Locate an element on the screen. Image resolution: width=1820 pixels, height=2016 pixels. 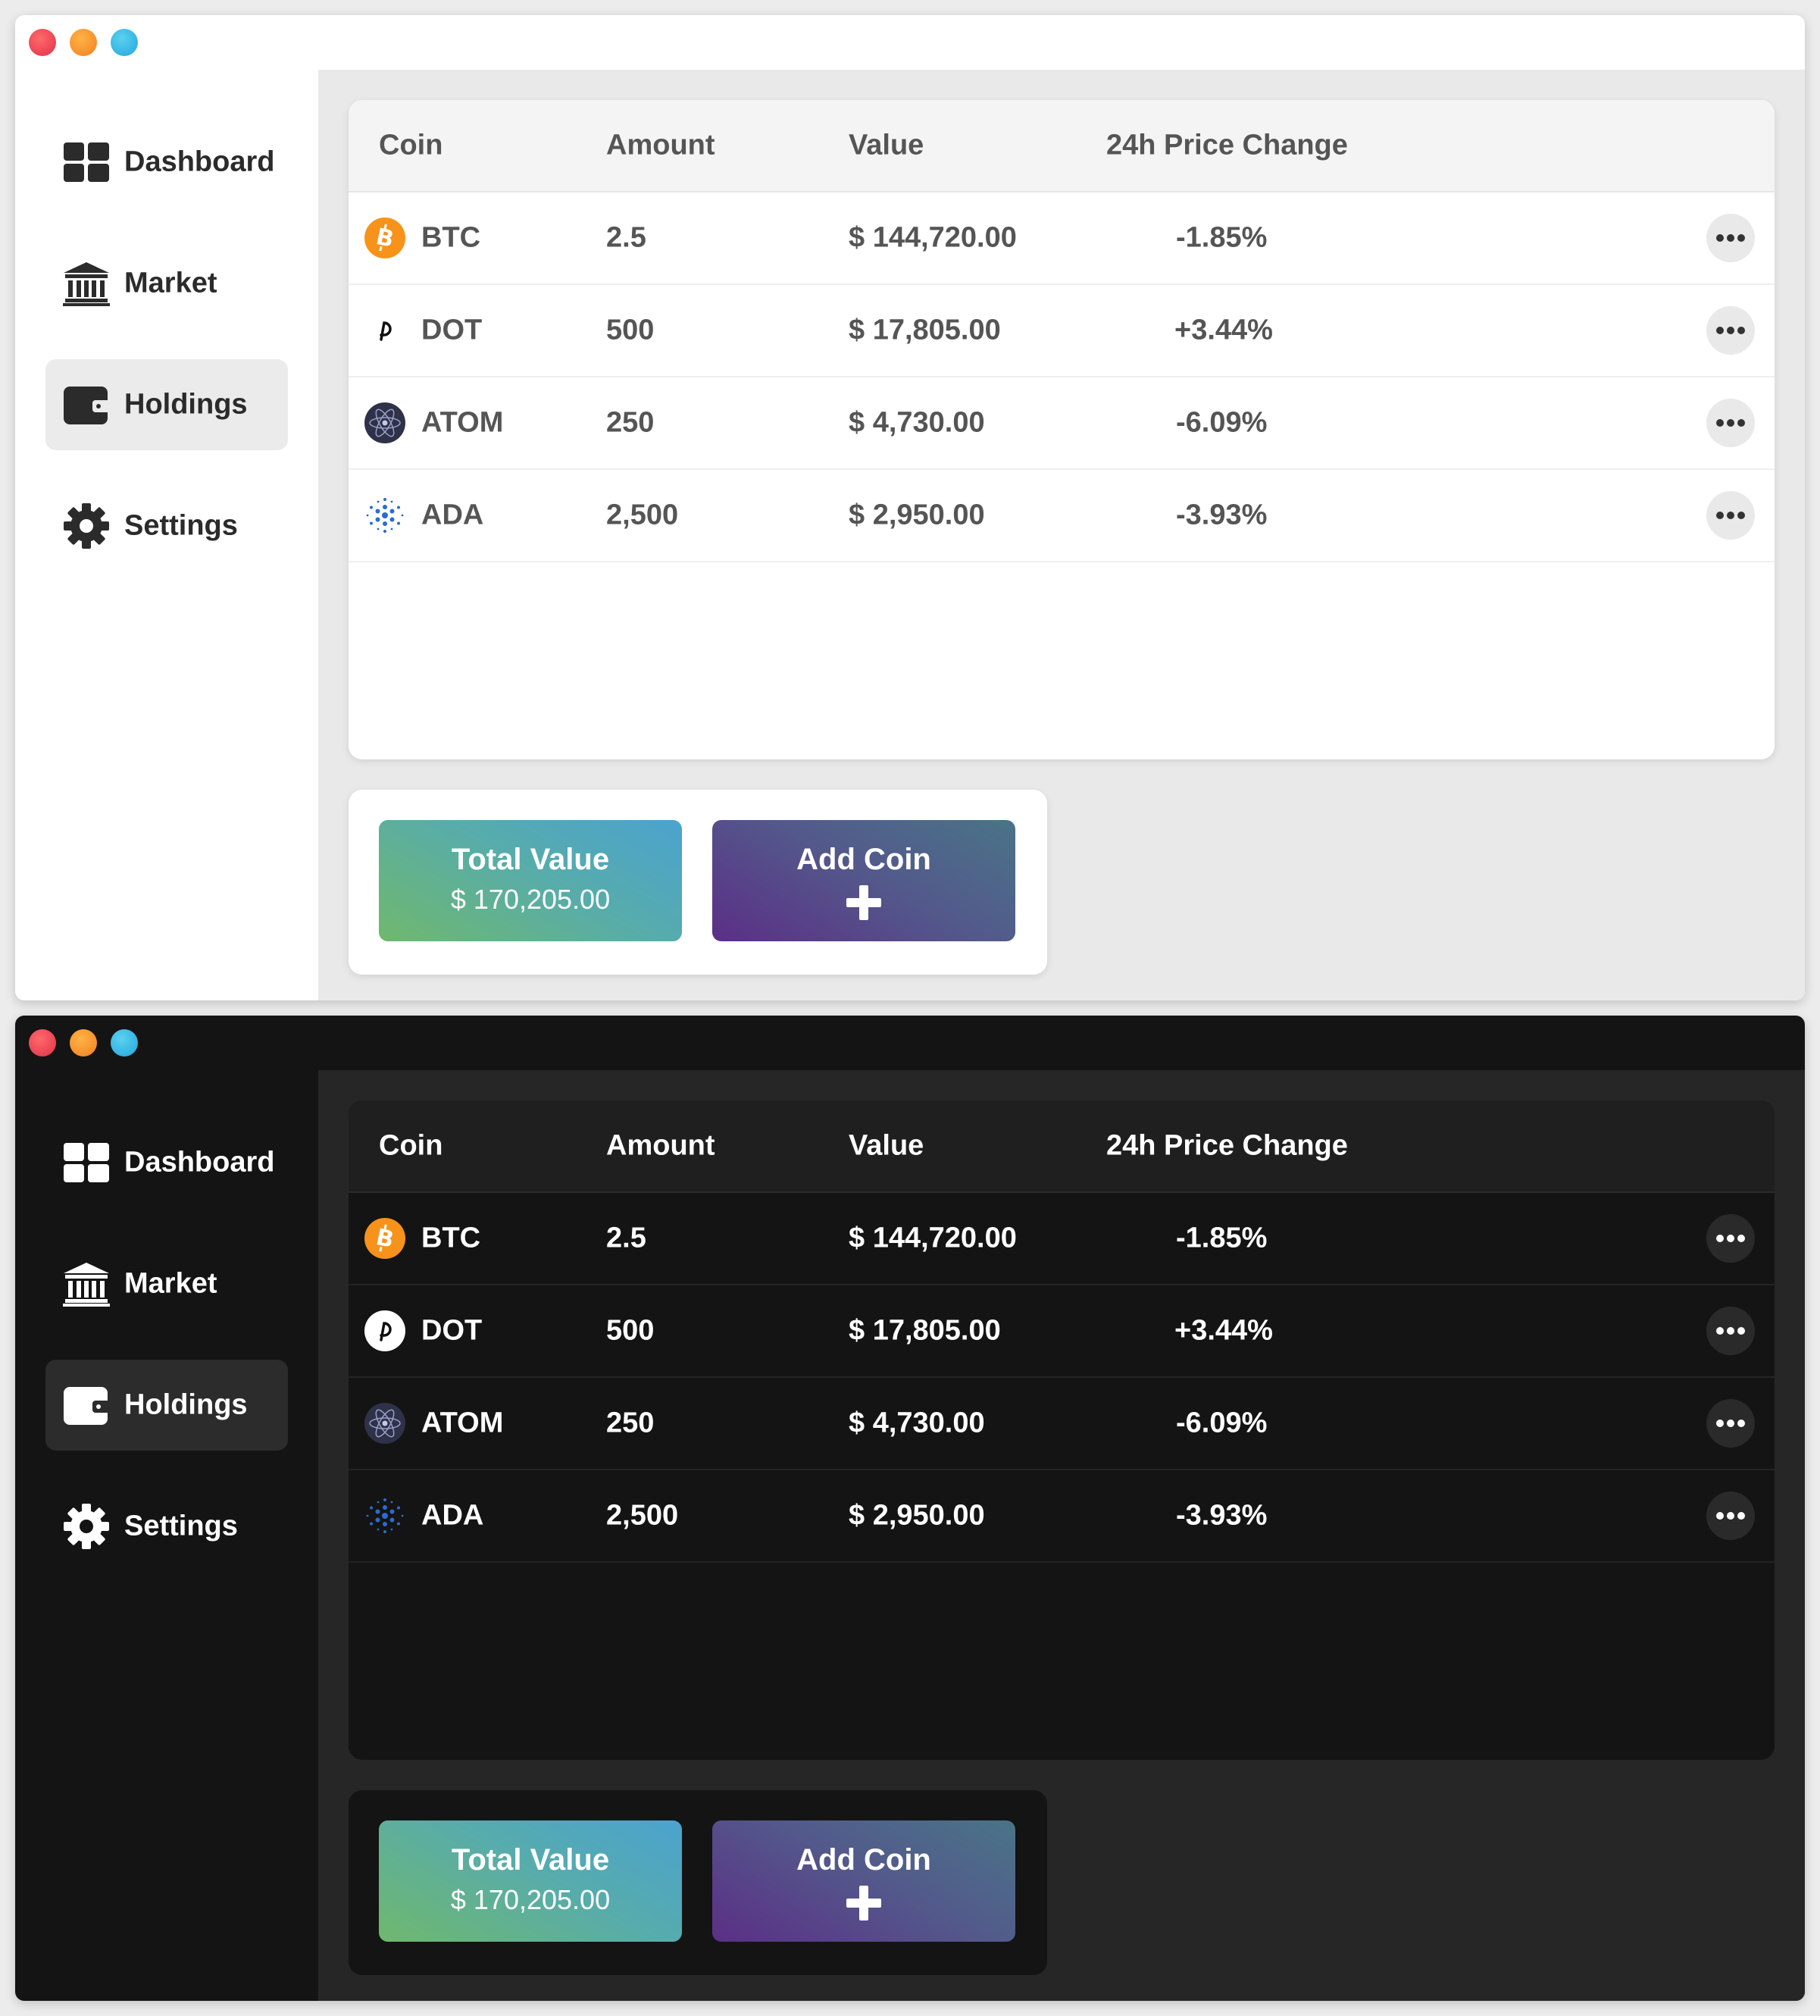
dashboard-icon is located at coordinates (86, 1162).